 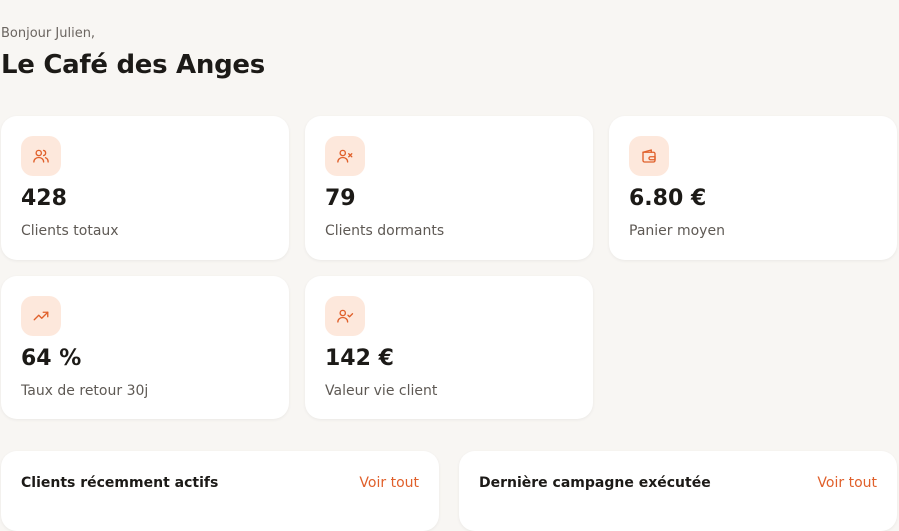 I want to click on stat-value: 428, so click(x=44, y=198).